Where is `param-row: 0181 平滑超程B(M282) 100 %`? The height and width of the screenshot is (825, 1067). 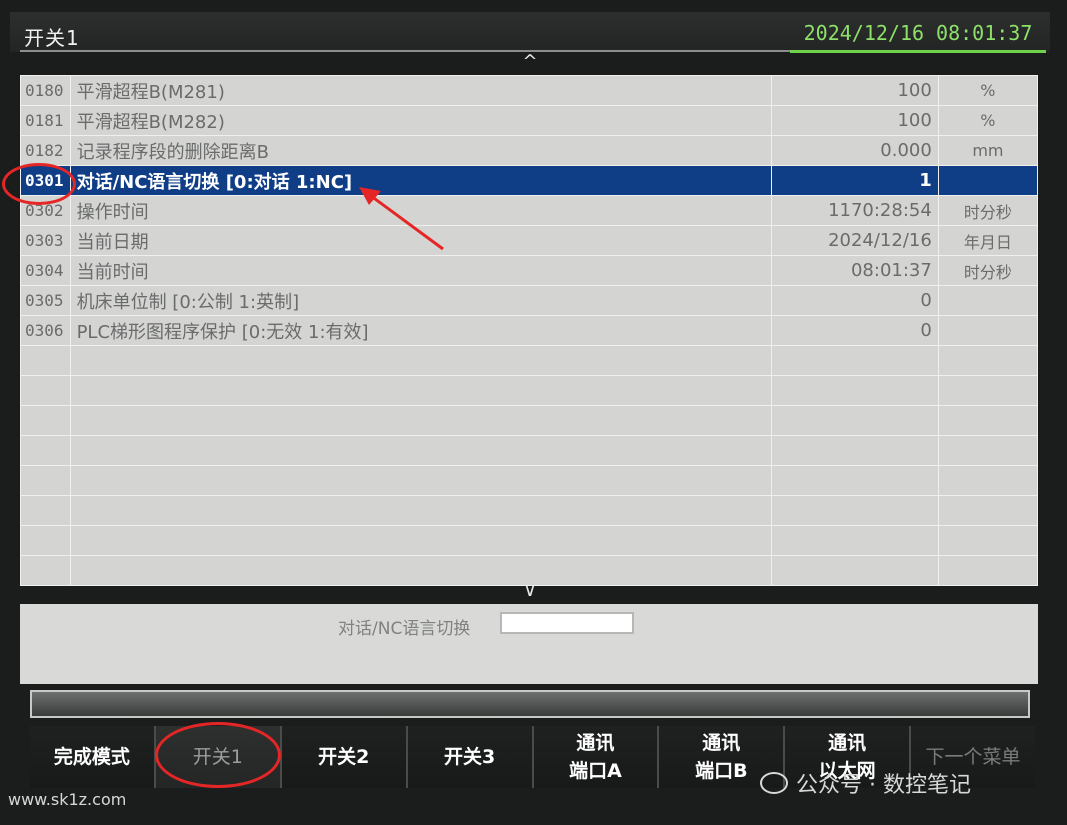
param-row: 0181 平滑超程B(M282) 100 % is located at coordinates (529, 120).